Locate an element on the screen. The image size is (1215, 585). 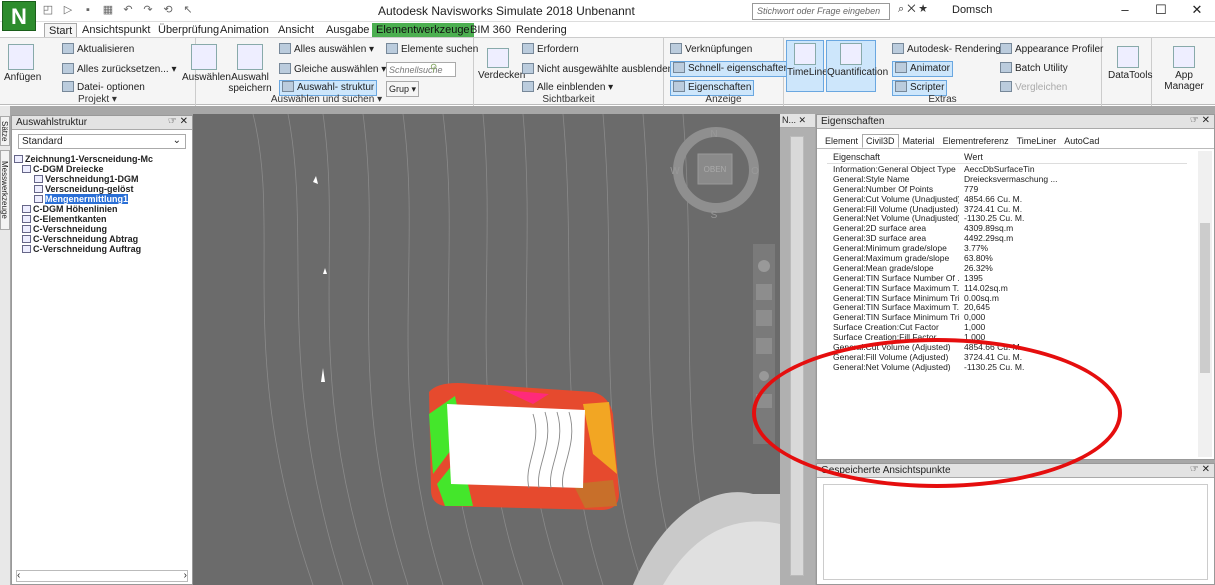
batch-utility-button: Batch Utility is located at coordinates (1034, 69).